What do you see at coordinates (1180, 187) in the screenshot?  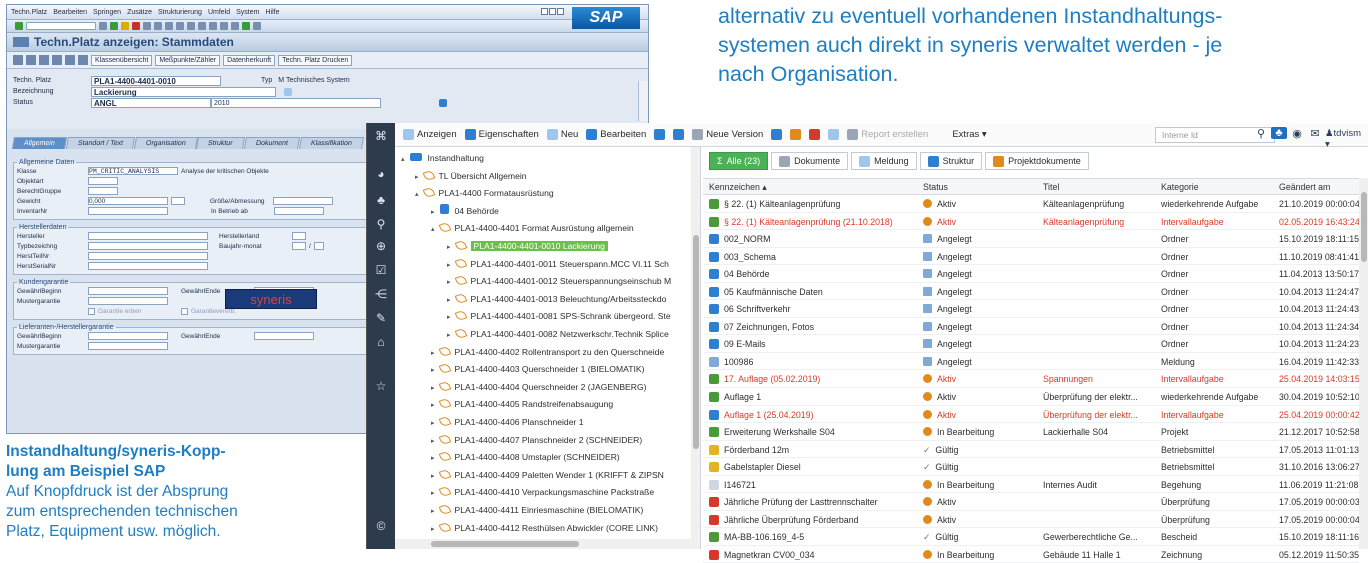 I see `column-header-kategorie: Kategorie` at bounding box center [1180, 187].